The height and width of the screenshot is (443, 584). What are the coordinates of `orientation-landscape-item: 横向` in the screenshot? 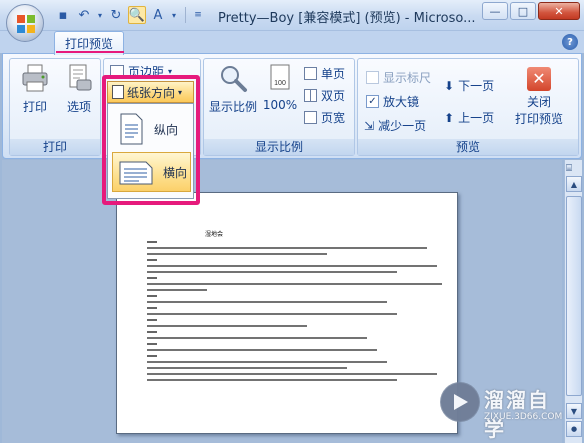 It's located at (151, 172).